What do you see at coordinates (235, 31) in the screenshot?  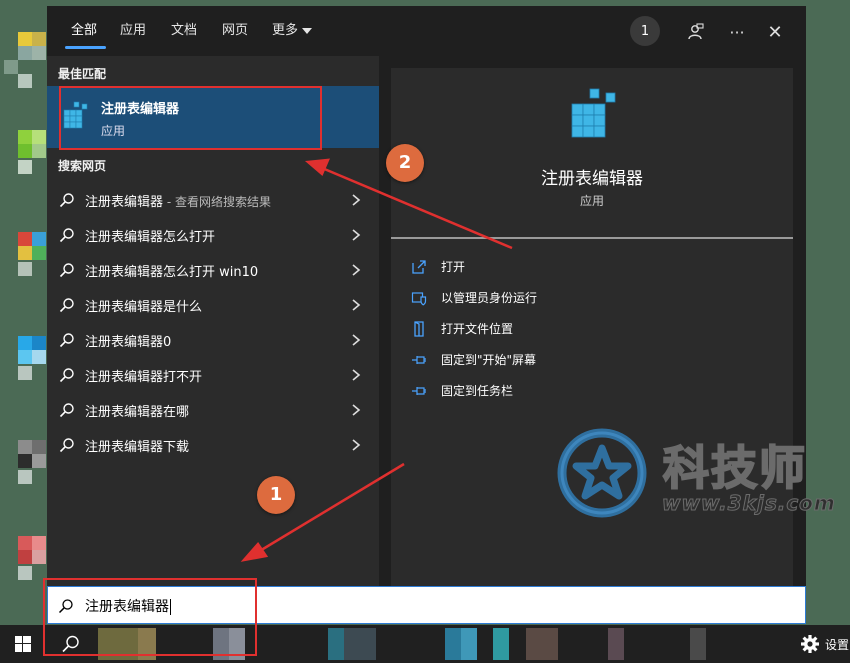 I see `tab-web: 网页` at bounding box center [235, 31].